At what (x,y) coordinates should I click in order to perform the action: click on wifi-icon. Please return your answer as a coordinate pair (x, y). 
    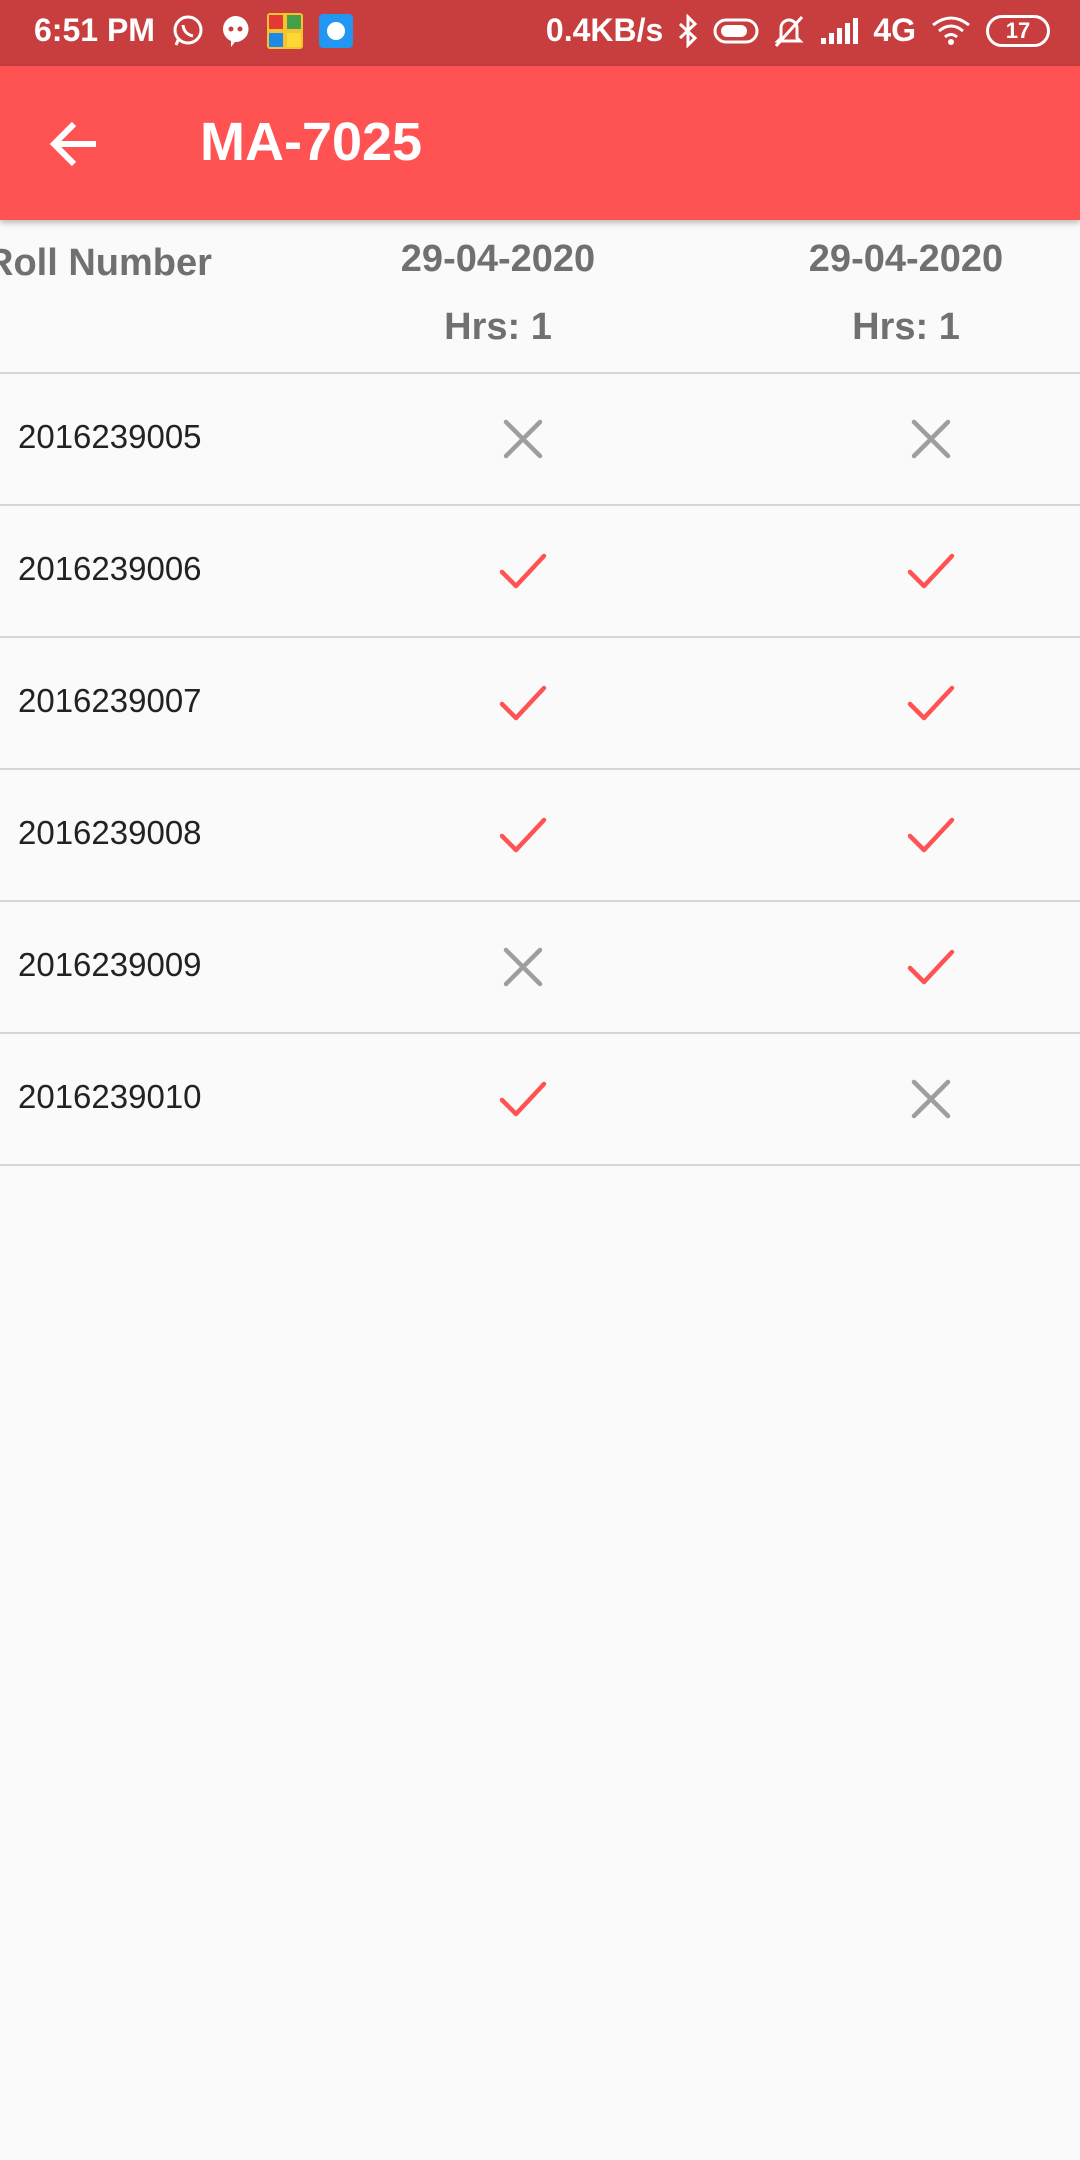
    Looking at the image, I should click on (951, 31).